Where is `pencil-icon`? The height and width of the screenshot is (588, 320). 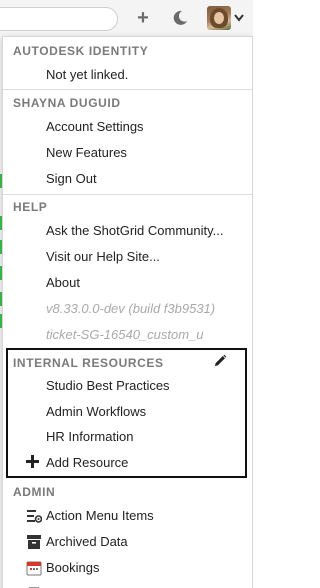 pencil-icon is located at coordinates (220, 361).